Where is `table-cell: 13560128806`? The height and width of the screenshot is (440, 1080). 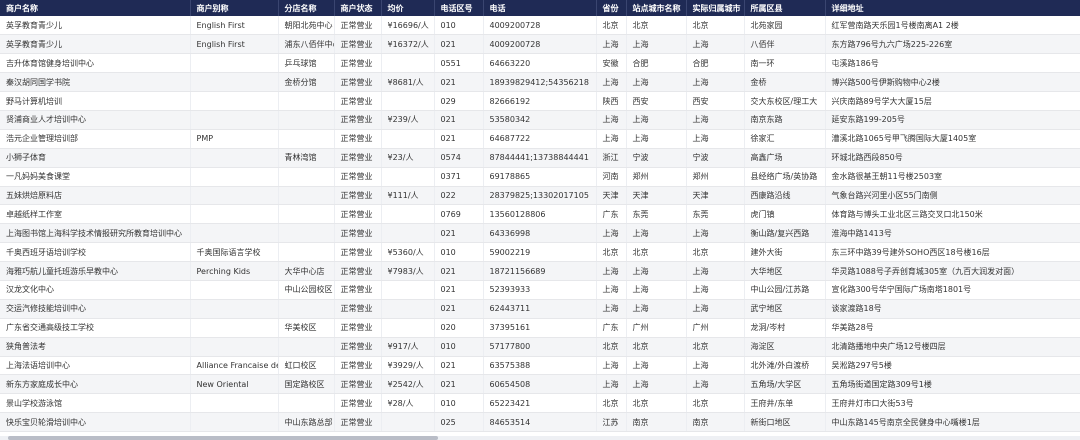
table-cell: 13560128806 is located at coordinates (540, 214).